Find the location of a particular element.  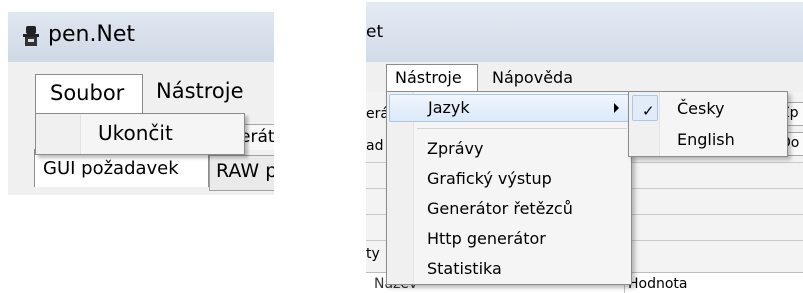

submenu-arrow-icon is located at coordinates (616, 108).